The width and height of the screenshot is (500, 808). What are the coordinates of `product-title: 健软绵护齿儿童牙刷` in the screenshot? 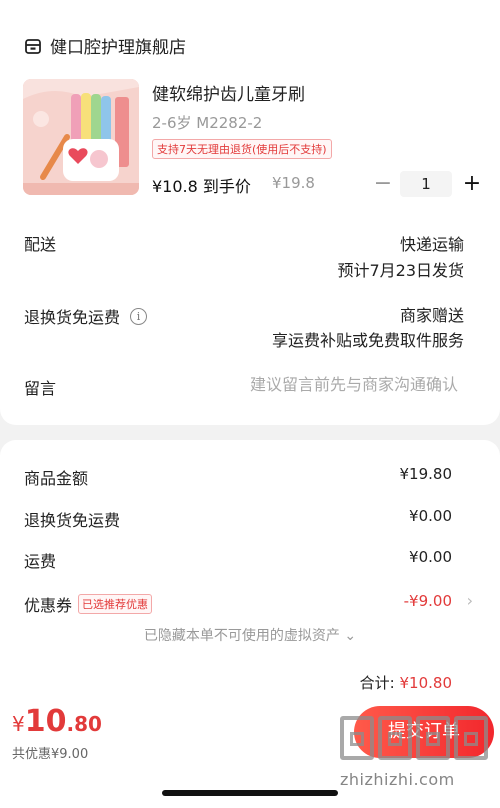 It's located at (228, 92).